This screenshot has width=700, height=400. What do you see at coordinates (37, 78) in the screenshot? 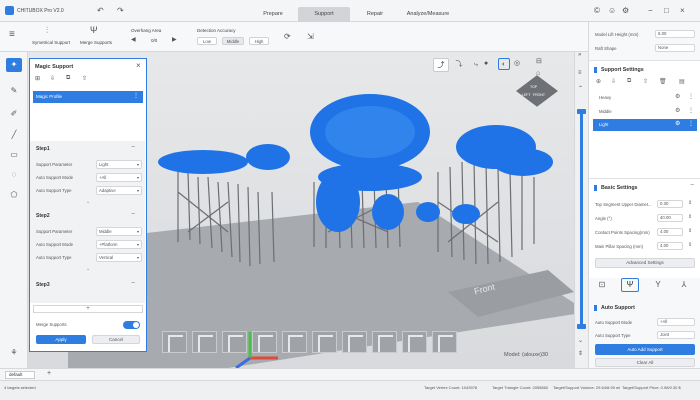
I see `new-profile-icon: ⊞` at bounding box center [37, 78].